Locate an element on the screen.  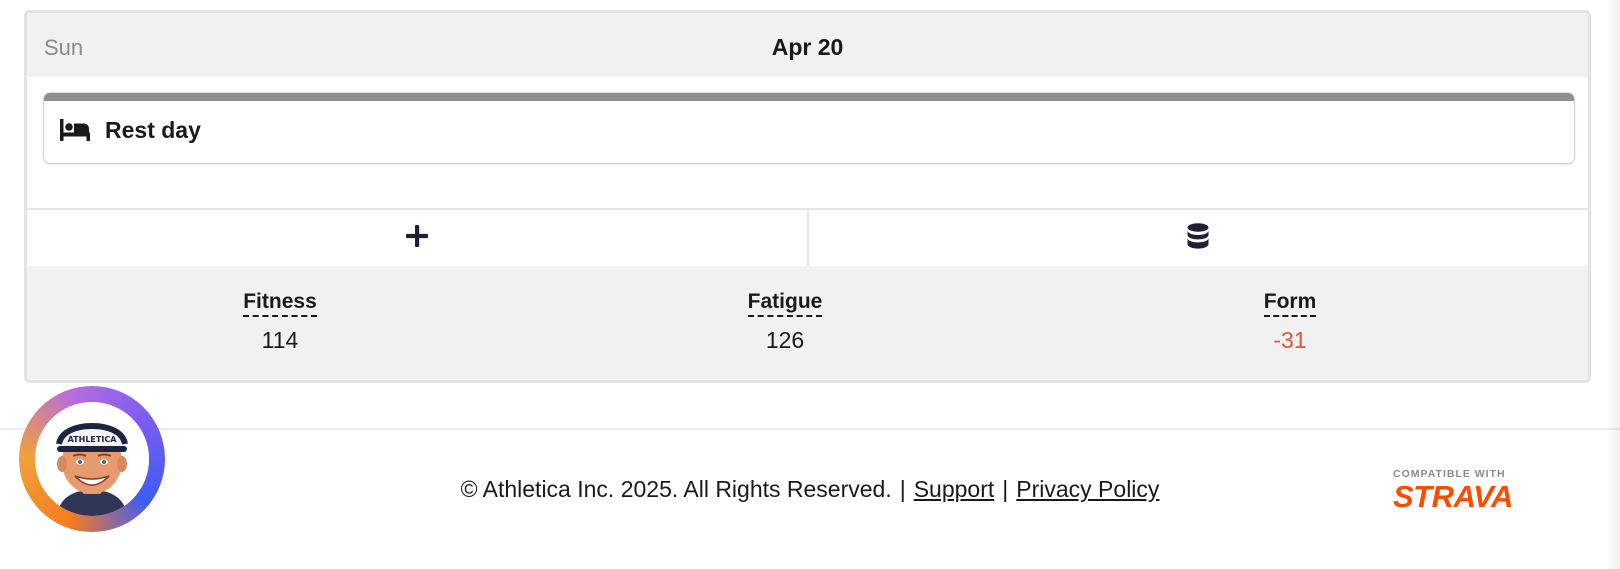
metric-fatigue-value: 126 is located at coordinates (785, 340).